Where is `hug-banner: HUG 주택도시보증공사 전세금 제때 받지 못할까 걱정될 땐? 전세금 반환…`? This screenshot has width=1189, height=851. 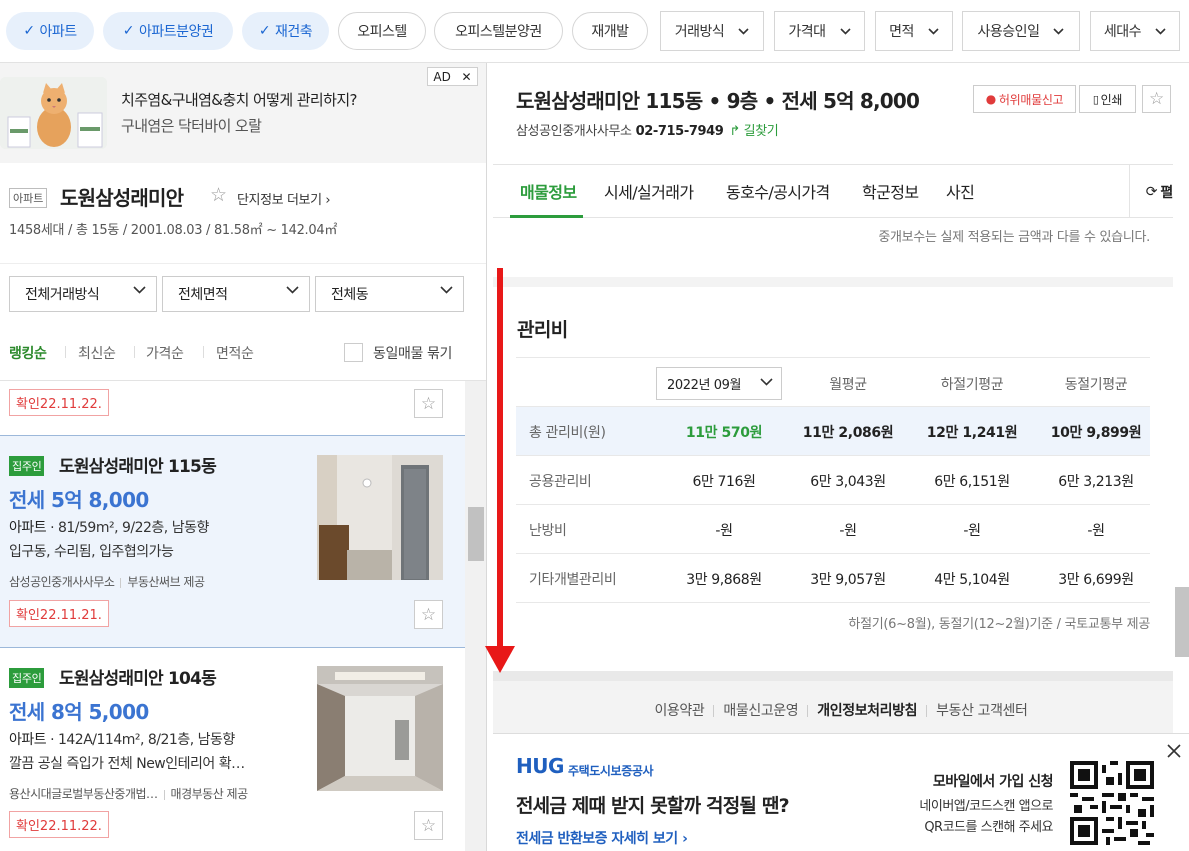
hug-banner: HUG 주택도시보증공사 전세금 제때 받지 못할까 걱정될 땐? 전세금 반환… is located at coordinates (841, 792).